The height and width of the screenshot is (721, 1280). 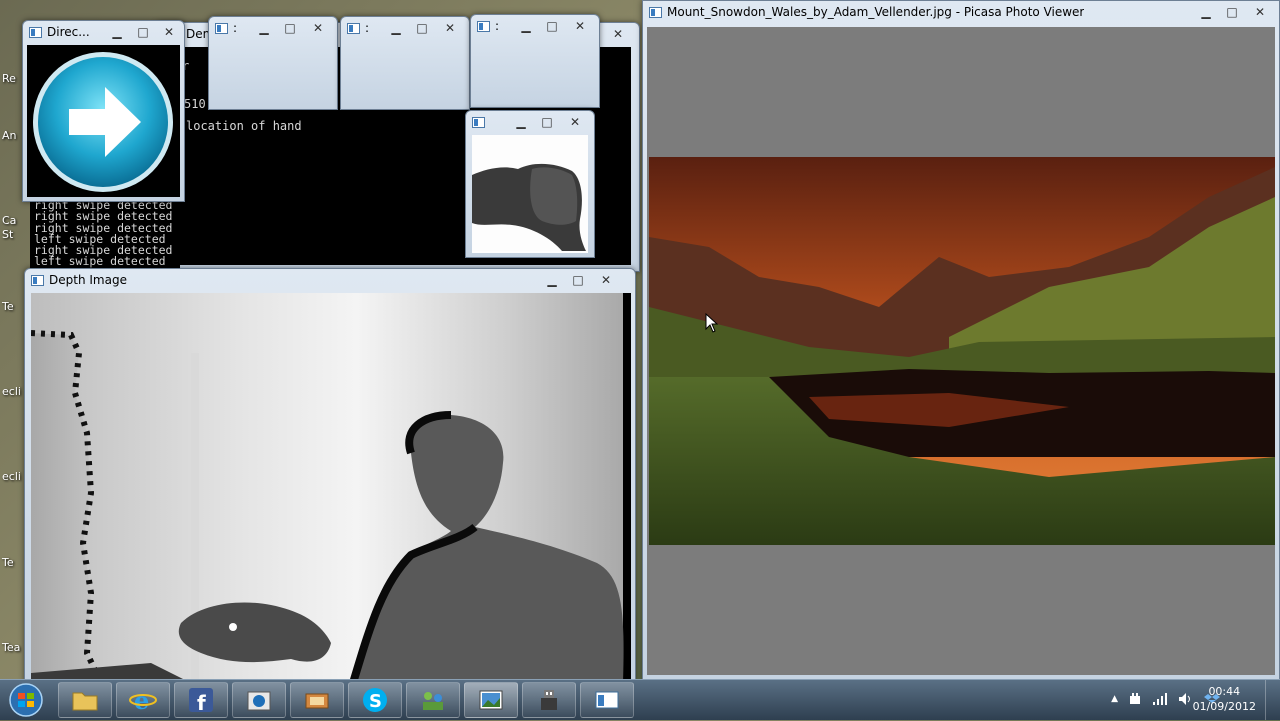 I want to click on arrow-right-icon, so click(x=103, y=122).